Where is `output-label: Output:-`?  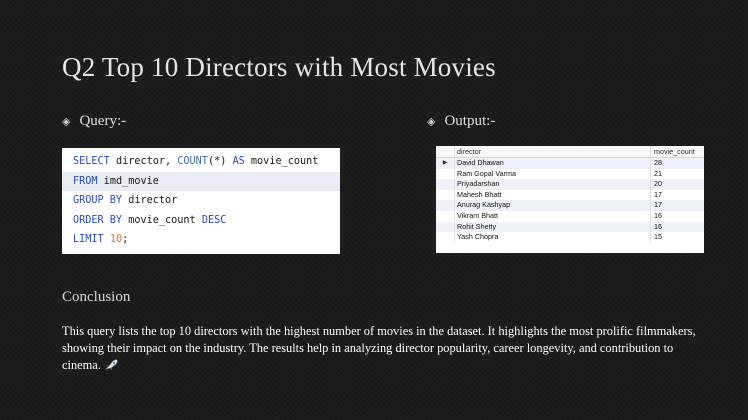 output-label: Output:- is located at coordinates (470, 121).